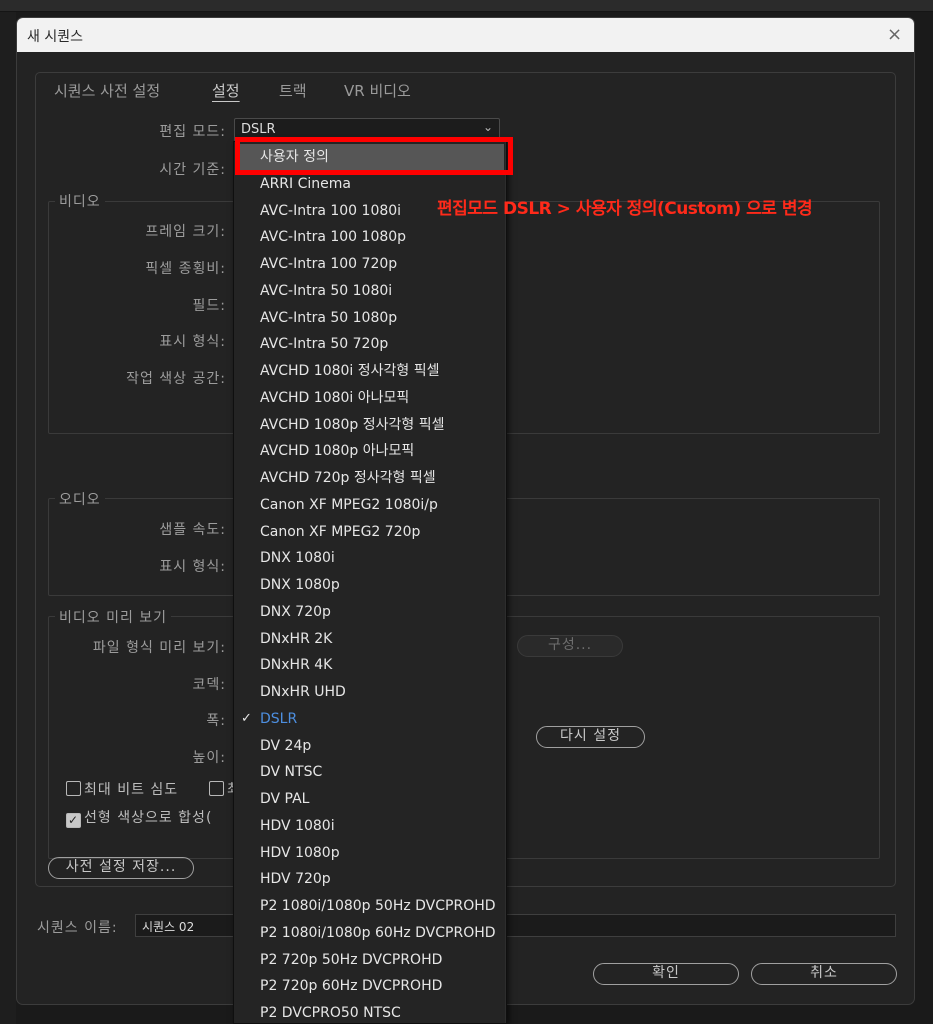  Describe the element at coordinates (192, 342) in the screenshot. I see `display-format-label: 표시 형식:` at that location.